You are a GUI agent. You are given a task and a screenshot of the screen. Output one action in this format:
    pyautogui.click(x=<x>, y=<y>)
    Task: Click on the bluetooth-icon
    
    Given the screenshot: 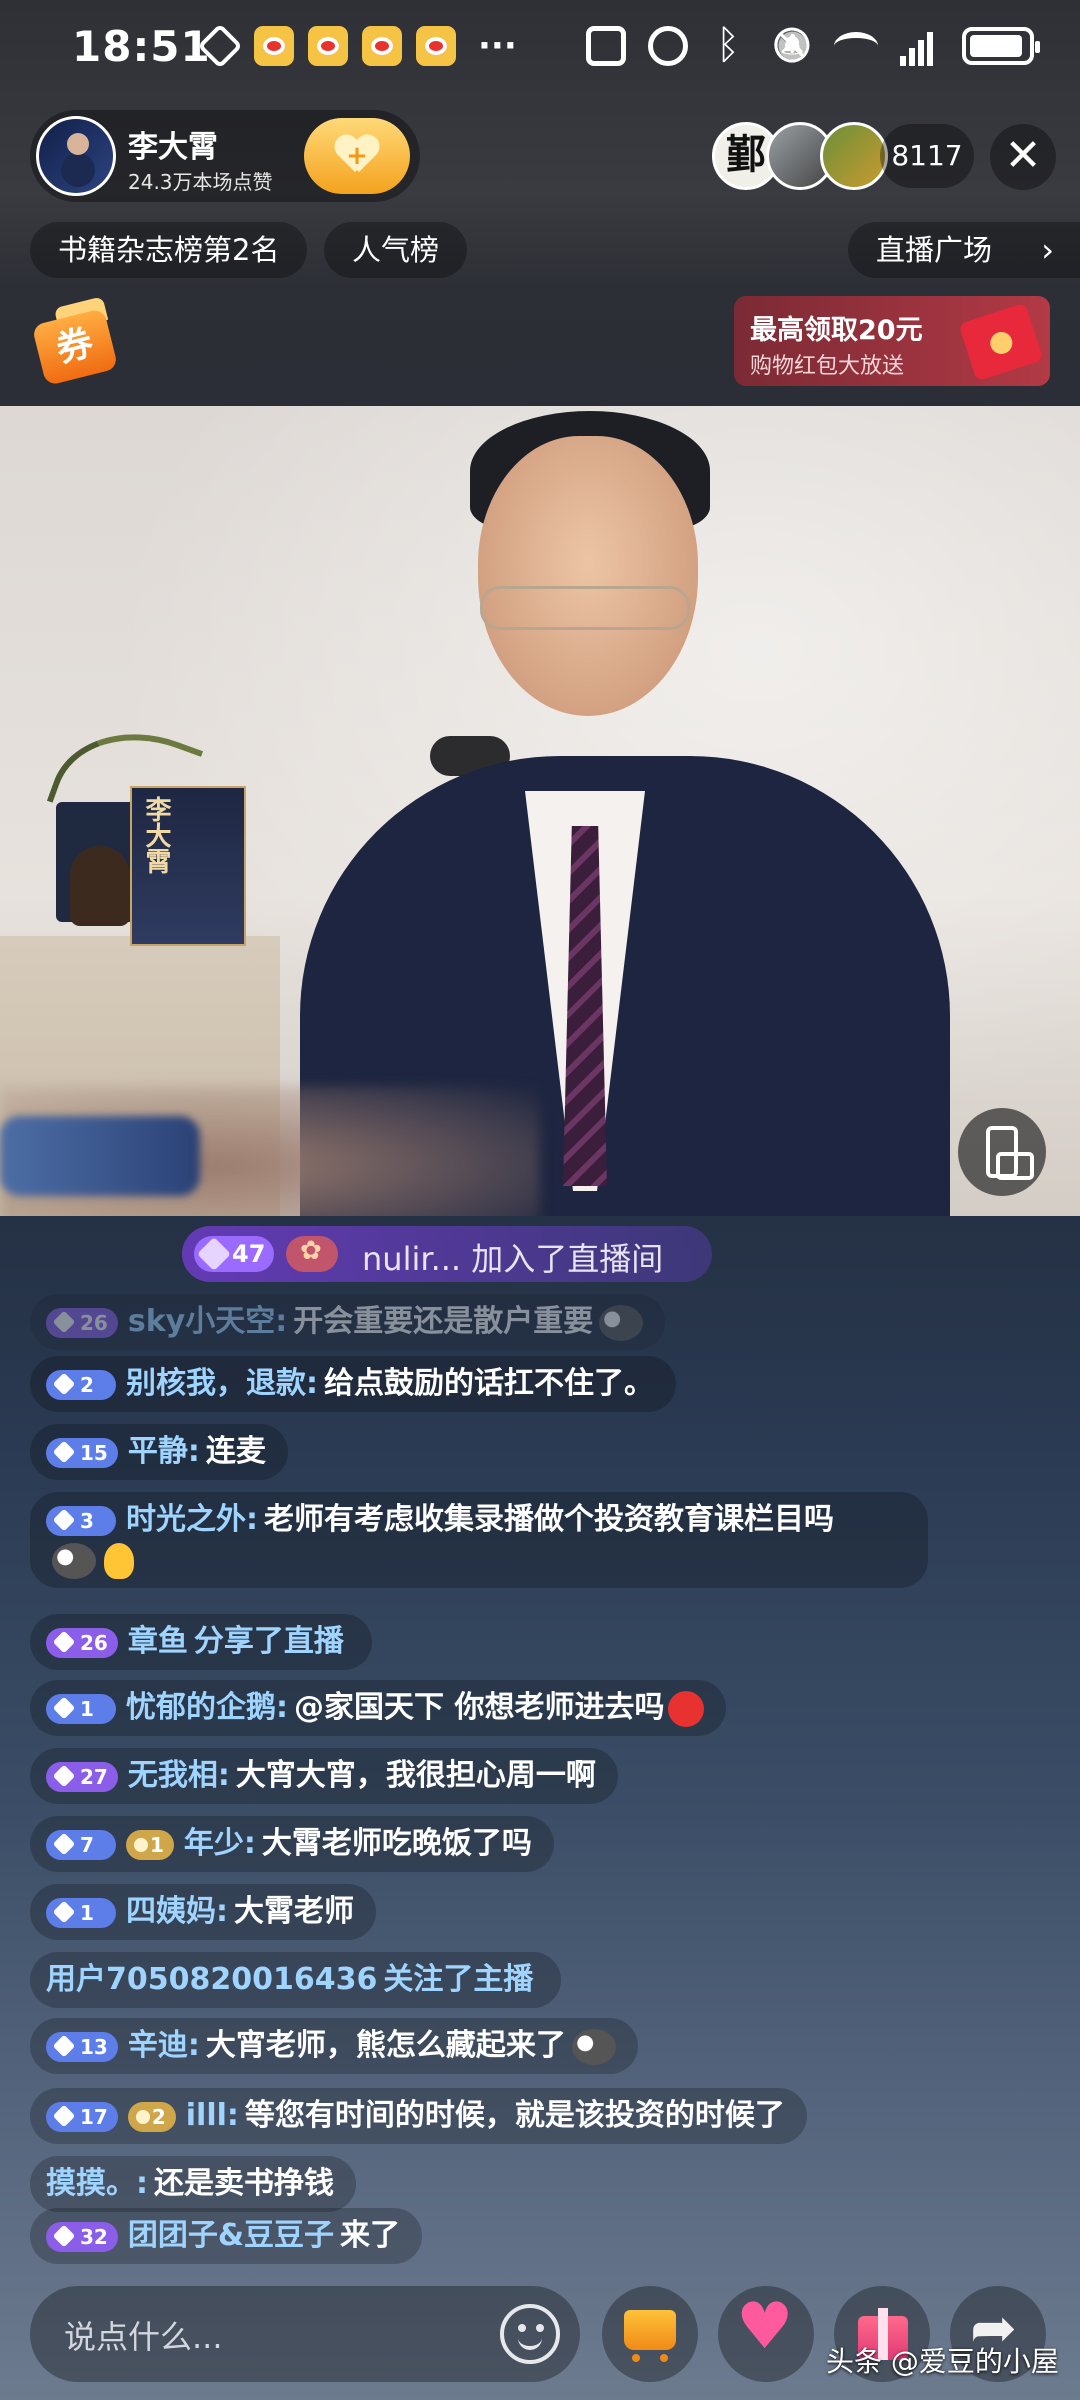 What is the action you would take?
    pyautogui.click(x=730, y=45)
    